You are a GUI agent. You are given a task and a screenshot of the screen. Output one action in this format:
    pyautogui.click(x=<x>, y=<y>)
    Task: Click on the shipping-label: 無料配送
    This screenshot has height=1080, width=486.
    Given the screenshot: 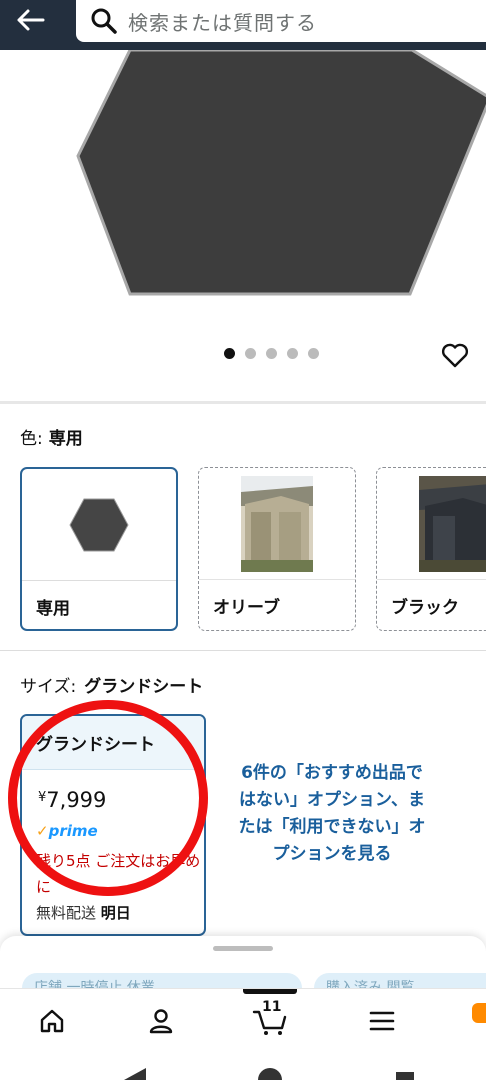 What is the action you would take?
    pyautogui.click(x=66, y=913)
    